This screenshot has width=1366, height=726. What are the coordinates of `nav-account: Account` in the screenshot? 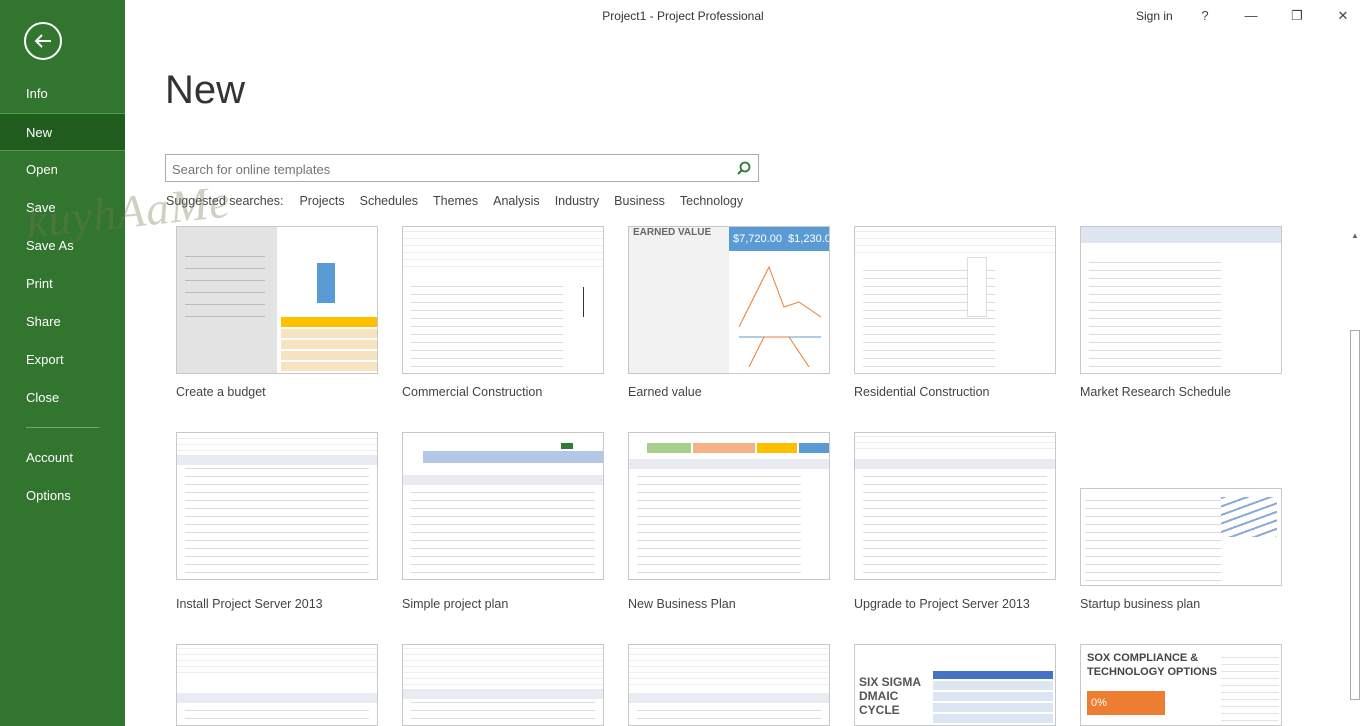 It's located at (62, 458).